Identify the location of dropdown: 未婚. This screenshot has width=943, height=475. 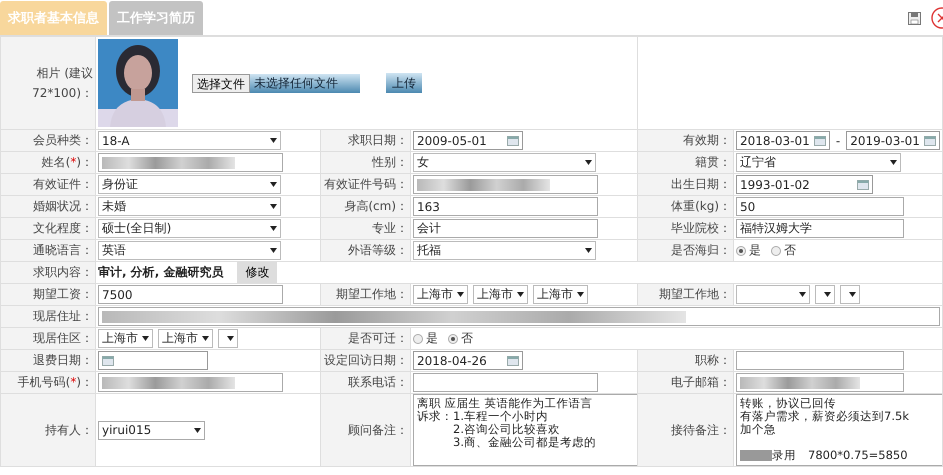
(189, 206).